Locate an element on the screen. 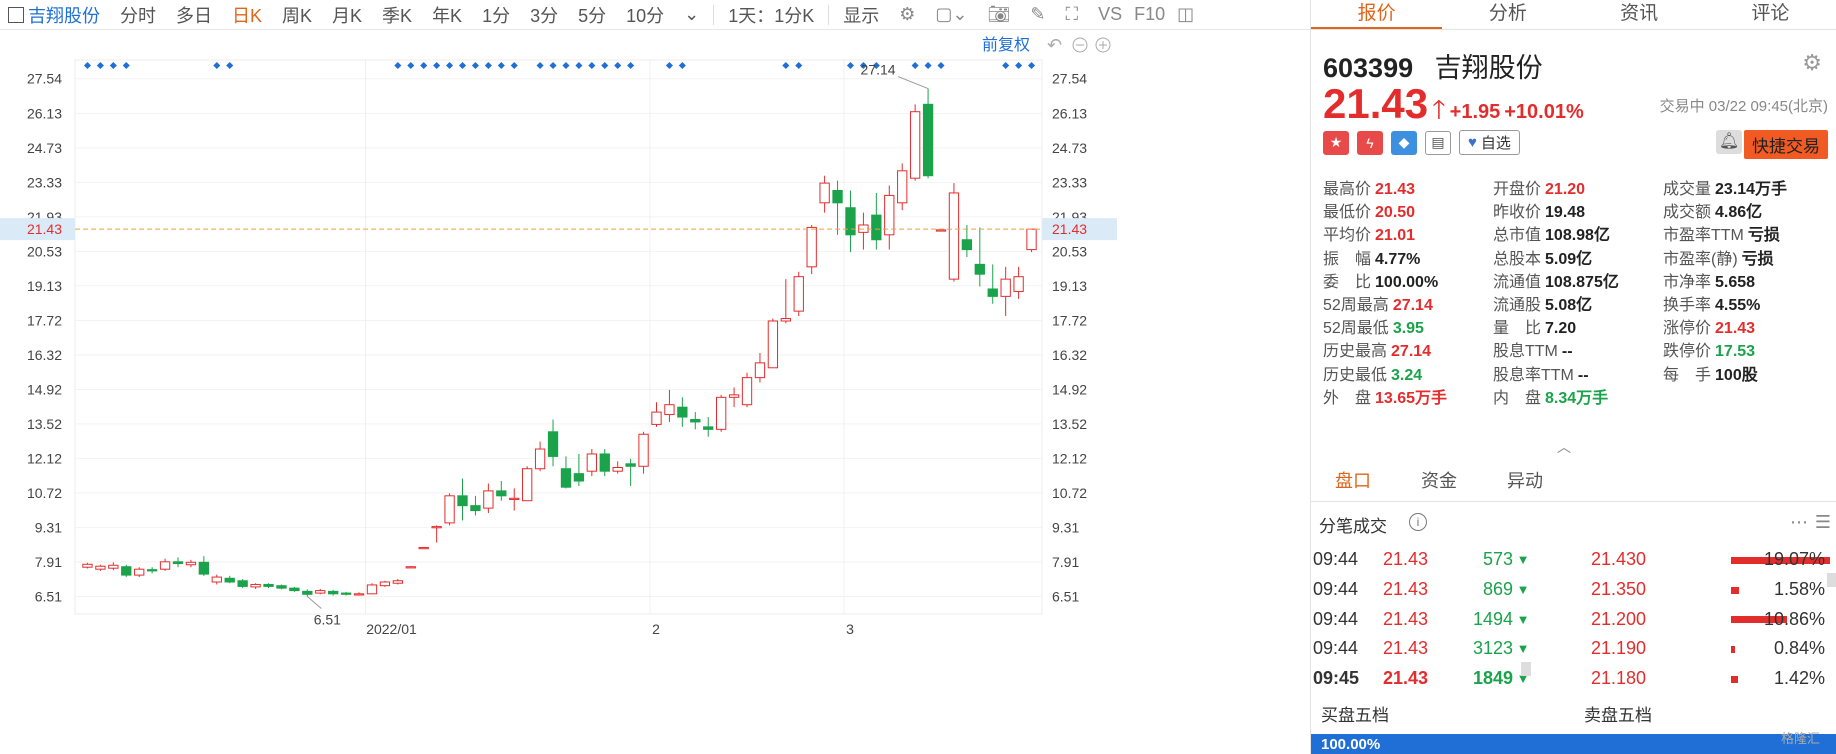 The width and height of the screenshot is (1836, 754). more-icon: ⋯ is located at coordinates (1799, 522).